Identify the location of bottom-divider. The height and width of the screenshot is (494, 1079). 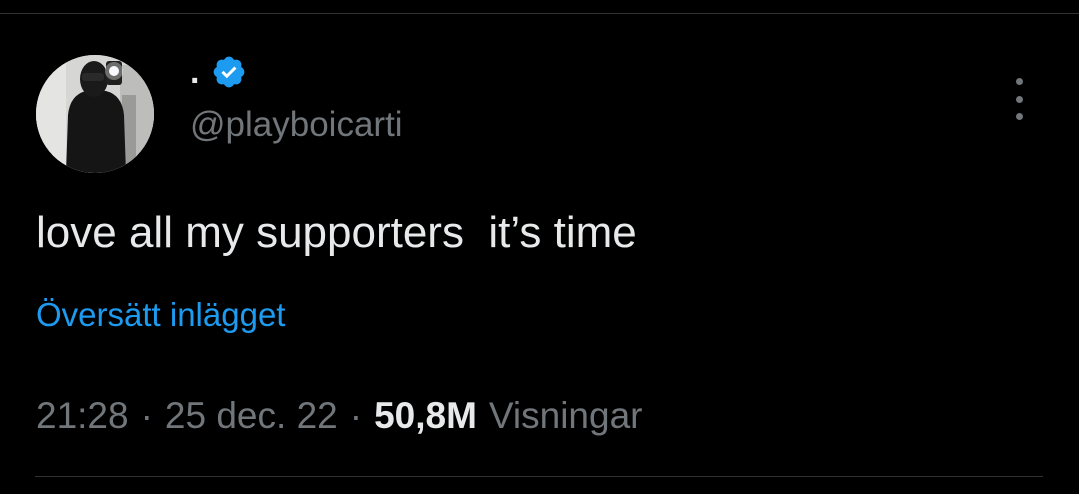
(539, 476).